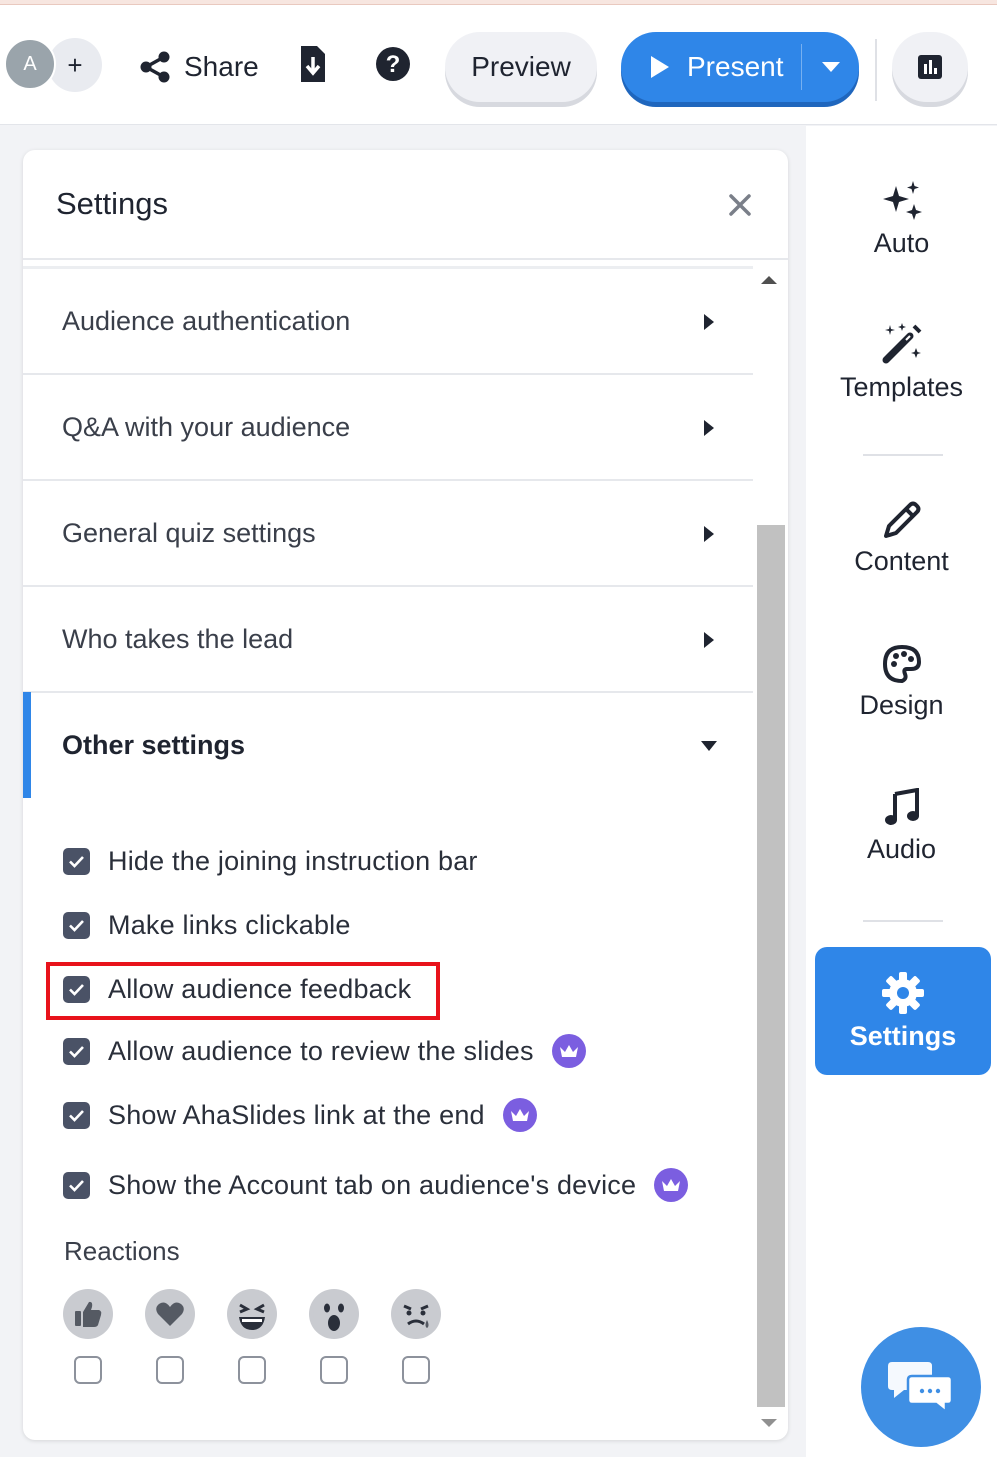 The height and width of the screenshot is (1457, 997). I want to click on section-qa-with-audience: Q&A with your audience, so click(388, 428).